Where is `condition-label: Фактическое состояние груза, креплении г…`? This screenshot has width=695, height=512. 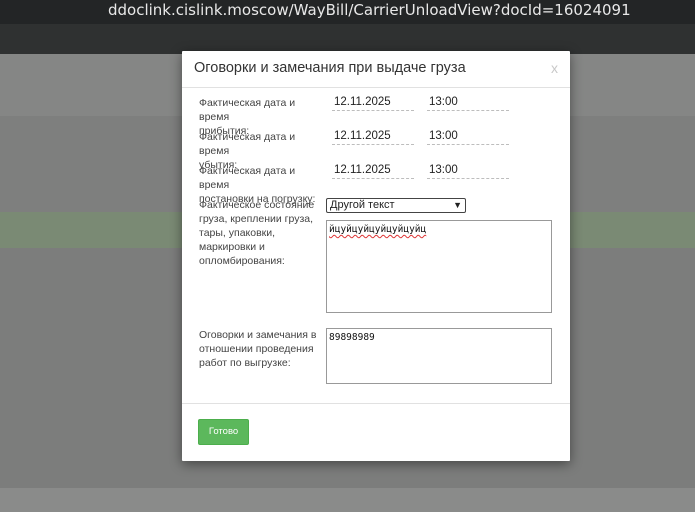
condition-label: Фактическое состояние груза, креплении г… is located at coordinates (259, 233).